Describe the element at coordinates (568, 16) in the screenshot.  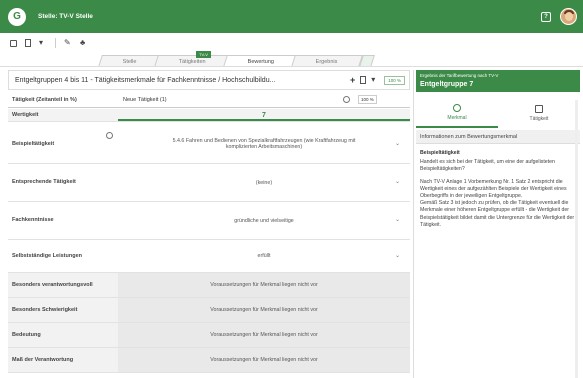
I see `avatar` at that location.